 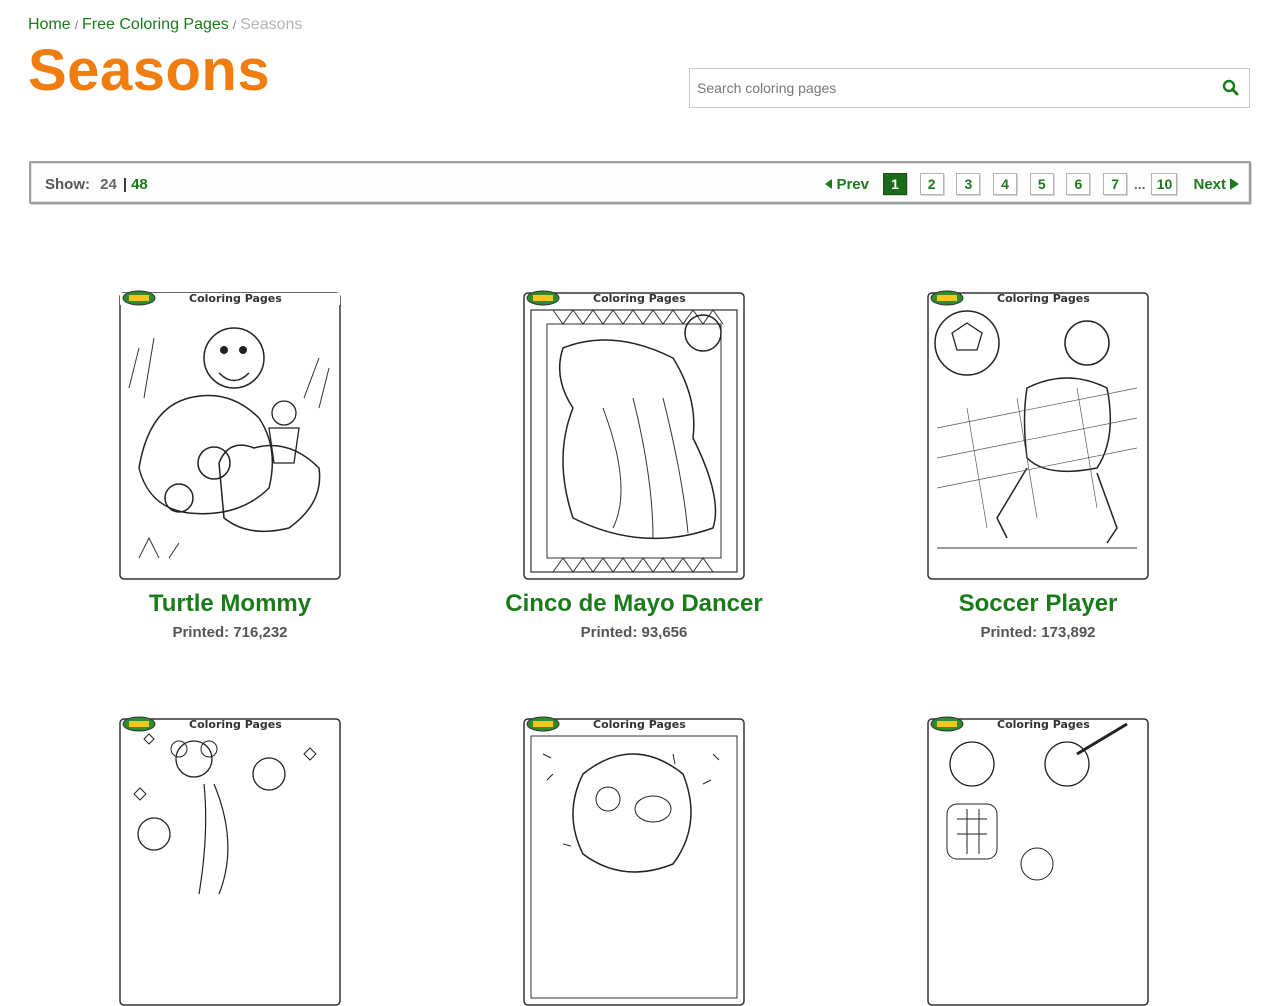 I want to click on page-links: Prev 1 2 3 4 5 6 7 ... 10 Next, so click(x=1032, y=184).